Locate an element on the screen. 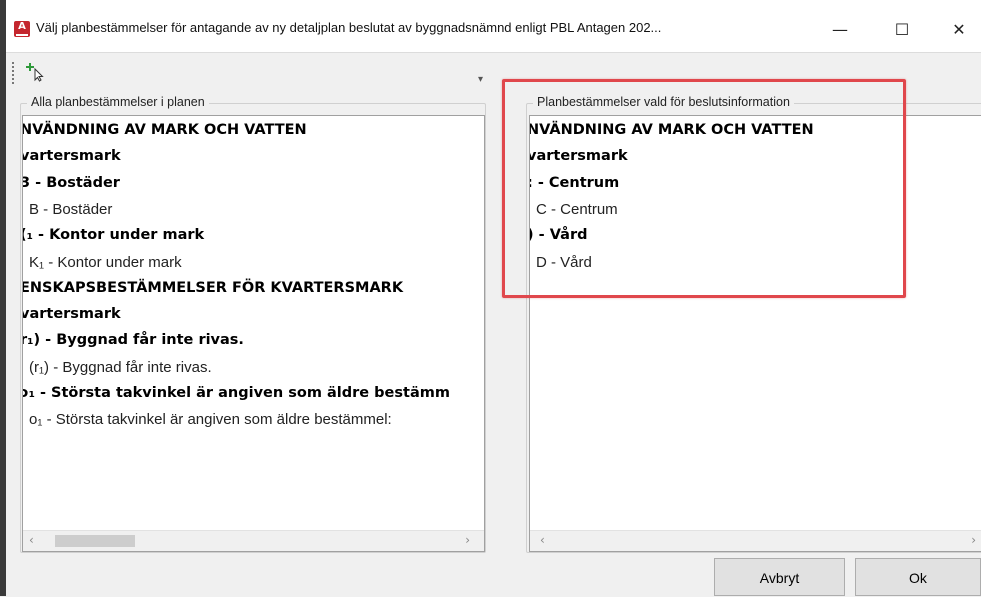 The image size is (981, 597). app-icon-letter: A is located at coordinates (22, 26).